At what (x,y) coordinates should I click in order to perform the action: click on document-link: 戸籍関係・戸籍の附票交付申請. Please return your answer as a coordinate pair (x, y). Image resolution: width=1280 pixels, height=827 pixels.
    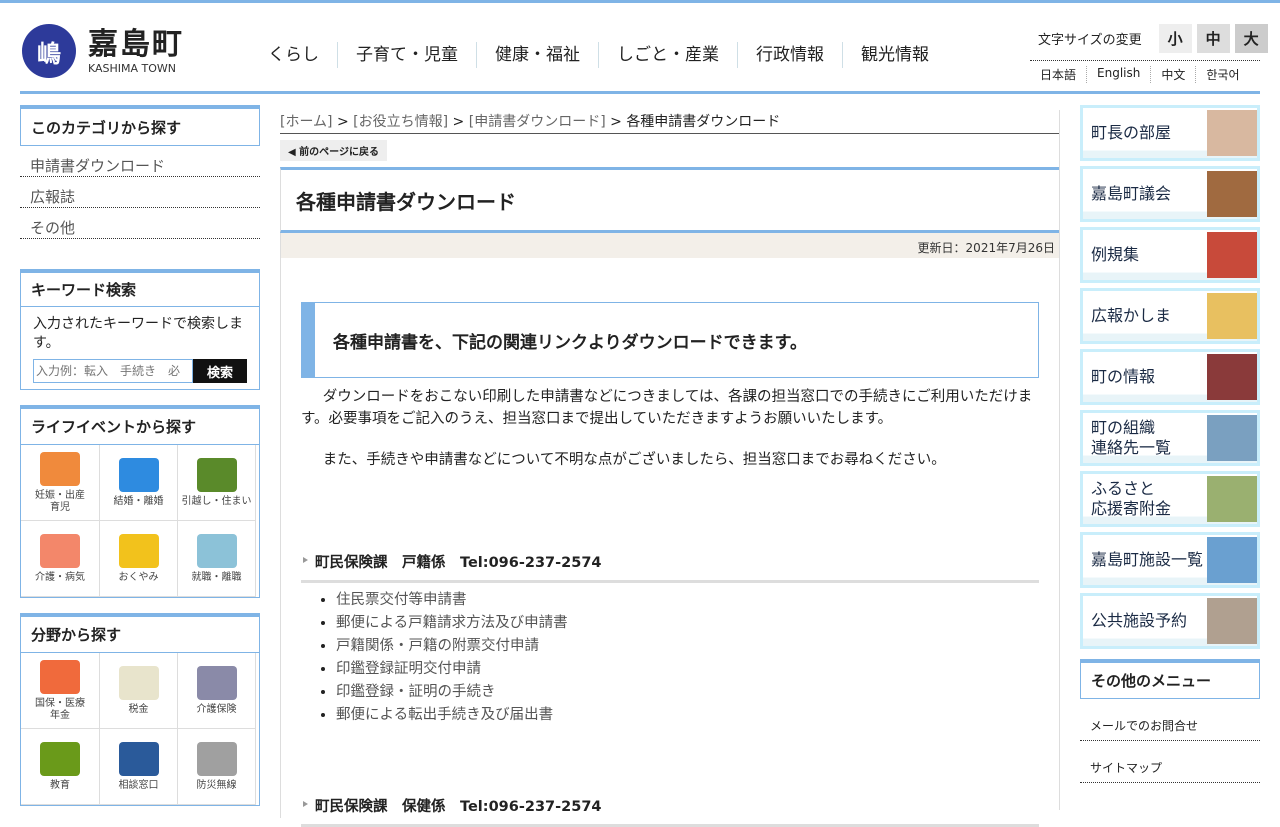
    Looking at the image, I should click on (437, 646).